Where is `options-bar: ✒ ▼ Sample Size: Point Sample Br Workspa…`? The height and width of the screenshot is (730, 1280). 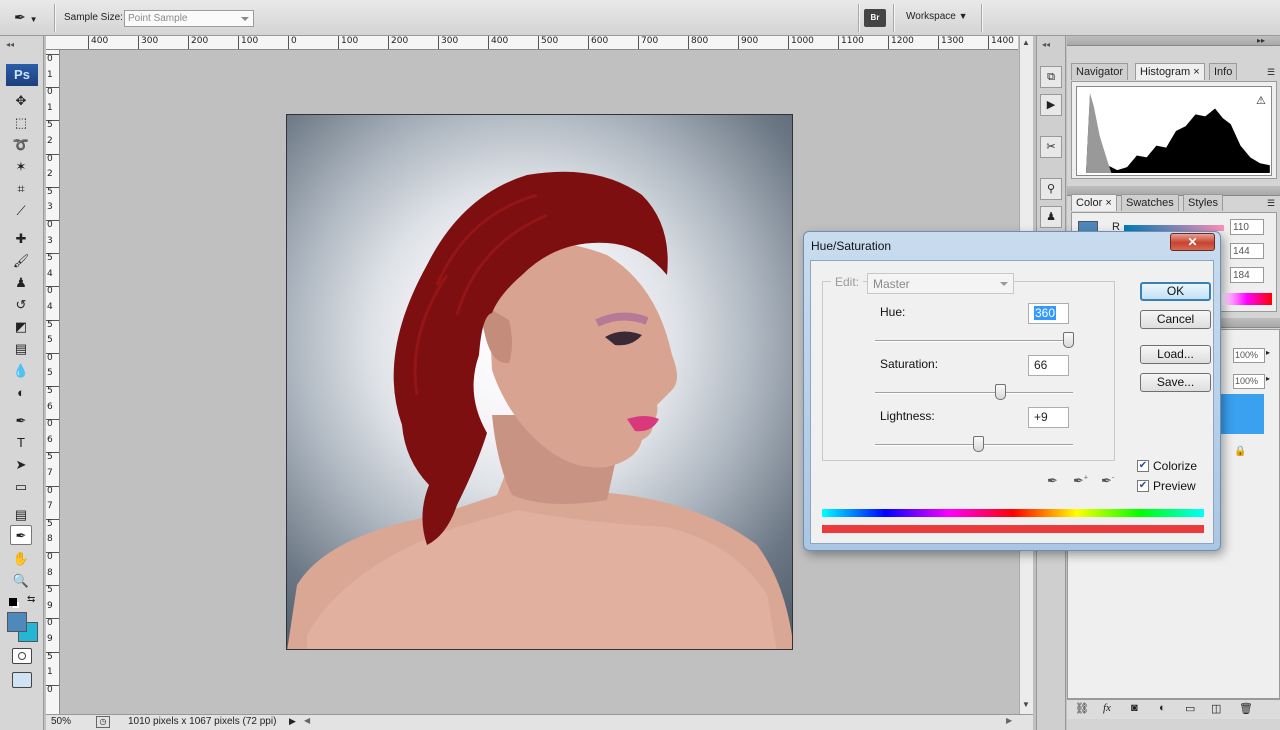 options-bar: ✒ ▼ Sample Size: Point Sample Br Workspa… is located at coordinates (640, 18).